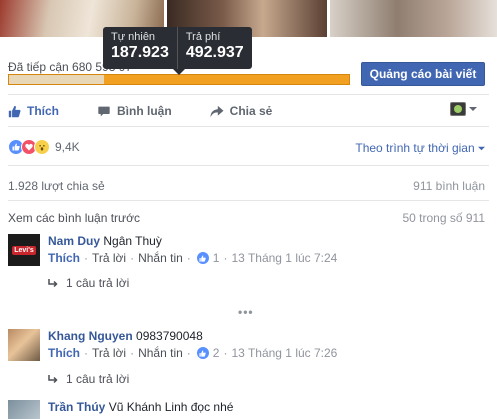  What do you see at coordinates (171, 407) in the screenshot?
I see `comment-text: Vũ Khánh Linh đọc nhé` at bounding box center [171, 407].